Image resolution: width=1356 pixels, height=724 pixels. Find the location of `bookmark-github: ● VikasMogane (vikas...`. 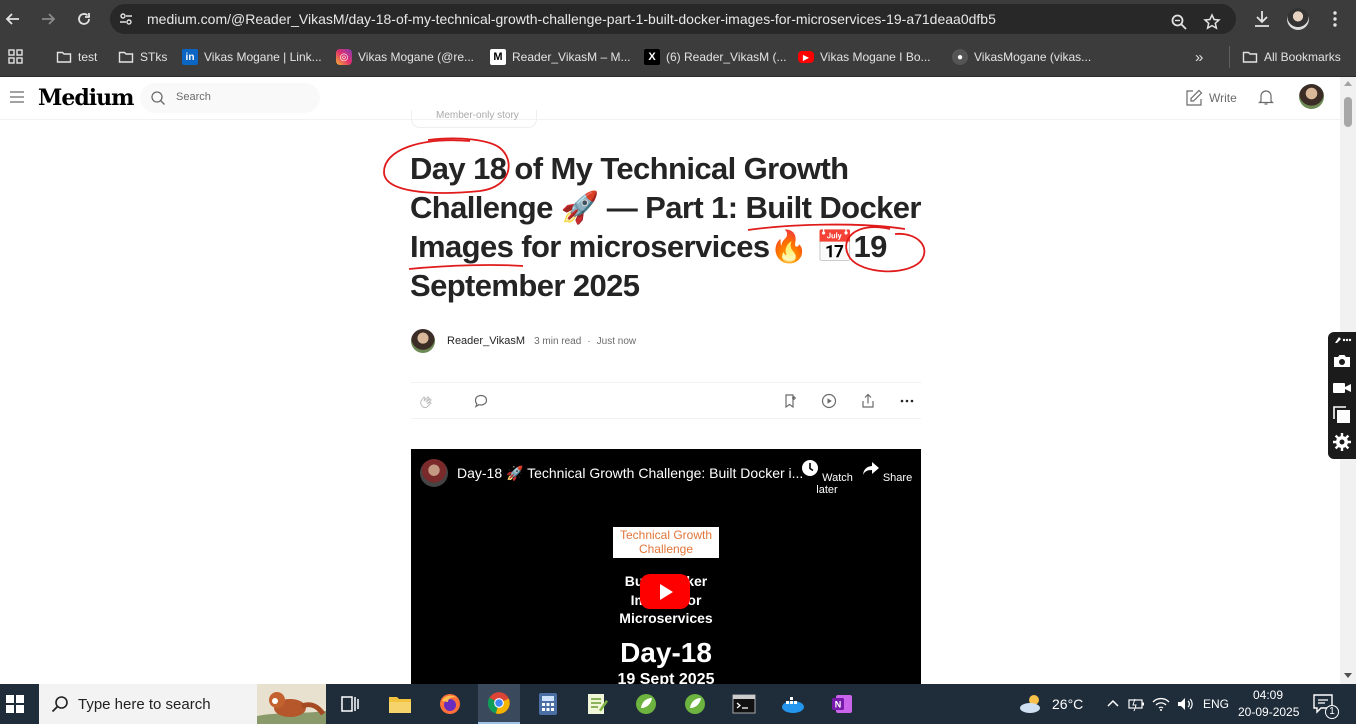

bookmark-github: ● VikasMogane (vikas... is located at coordinates (1021, 57).